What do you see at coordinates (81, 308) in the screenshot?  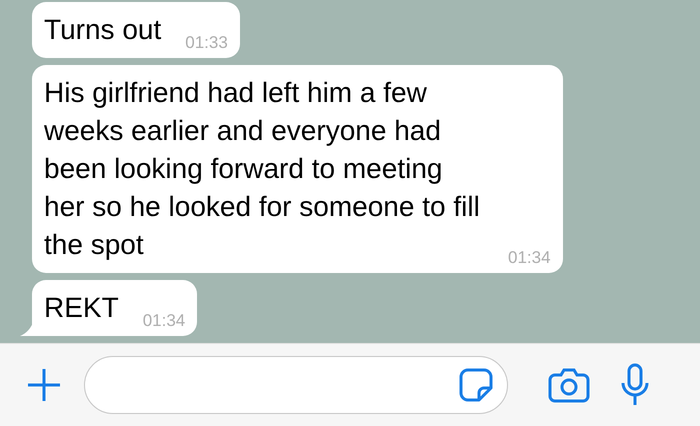 I see `message-text: REKT` at bounding box center [81, 308].